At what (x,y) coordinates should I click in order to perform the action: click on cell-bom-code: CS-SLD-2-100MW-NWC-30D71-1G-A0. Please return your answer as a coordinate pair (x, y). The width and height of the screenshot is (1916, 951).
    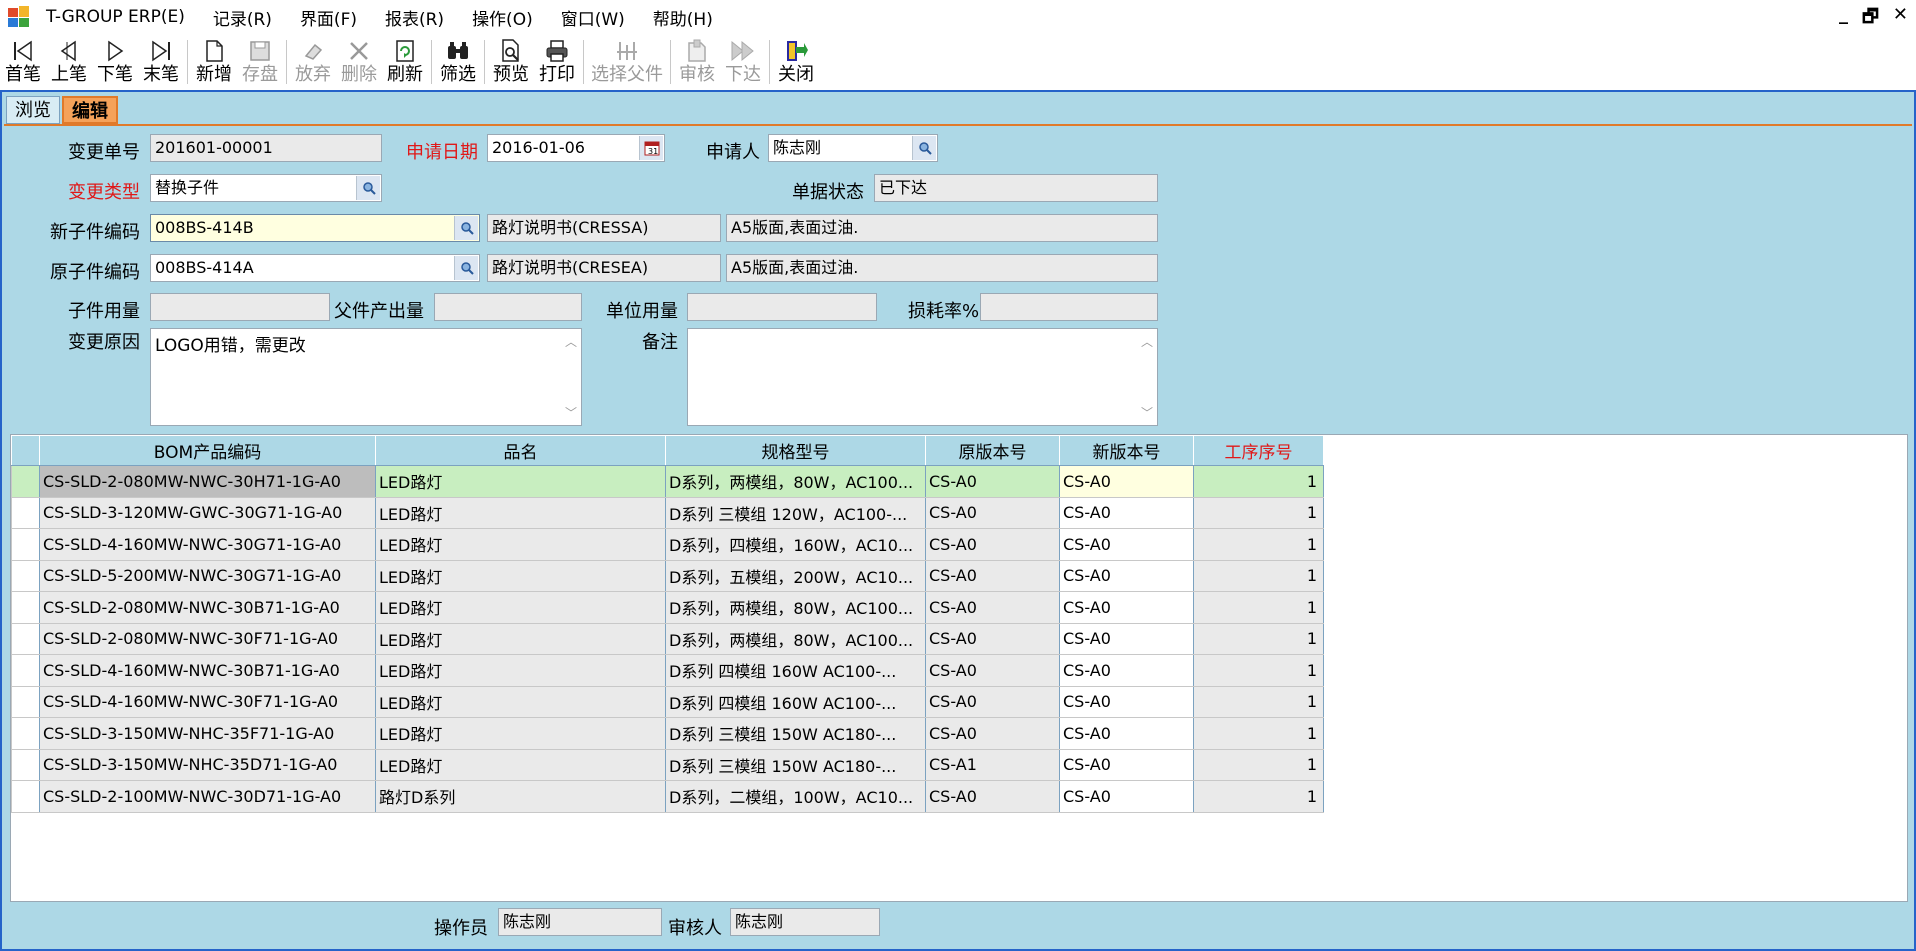
    Looking at the image, I should click on (207, 796).